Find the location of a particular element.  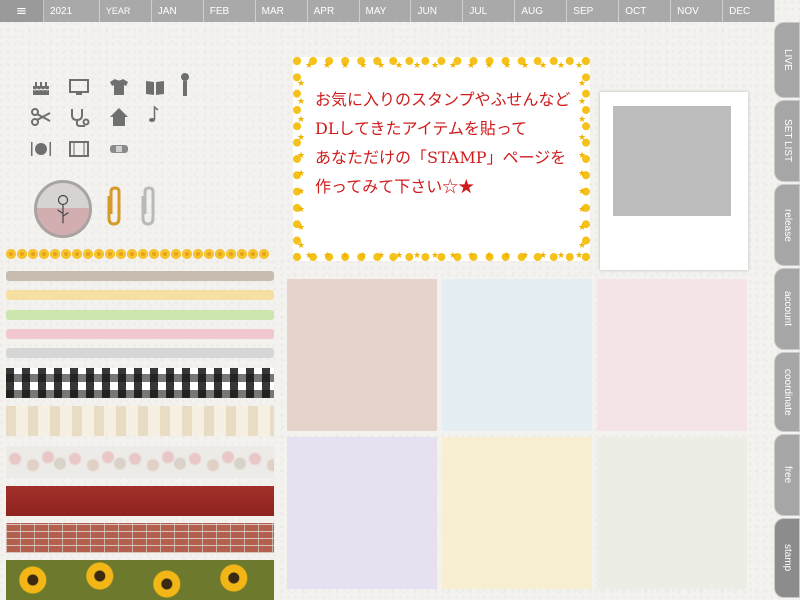

tape-stripe-pink is located at coordinates (140, 334).